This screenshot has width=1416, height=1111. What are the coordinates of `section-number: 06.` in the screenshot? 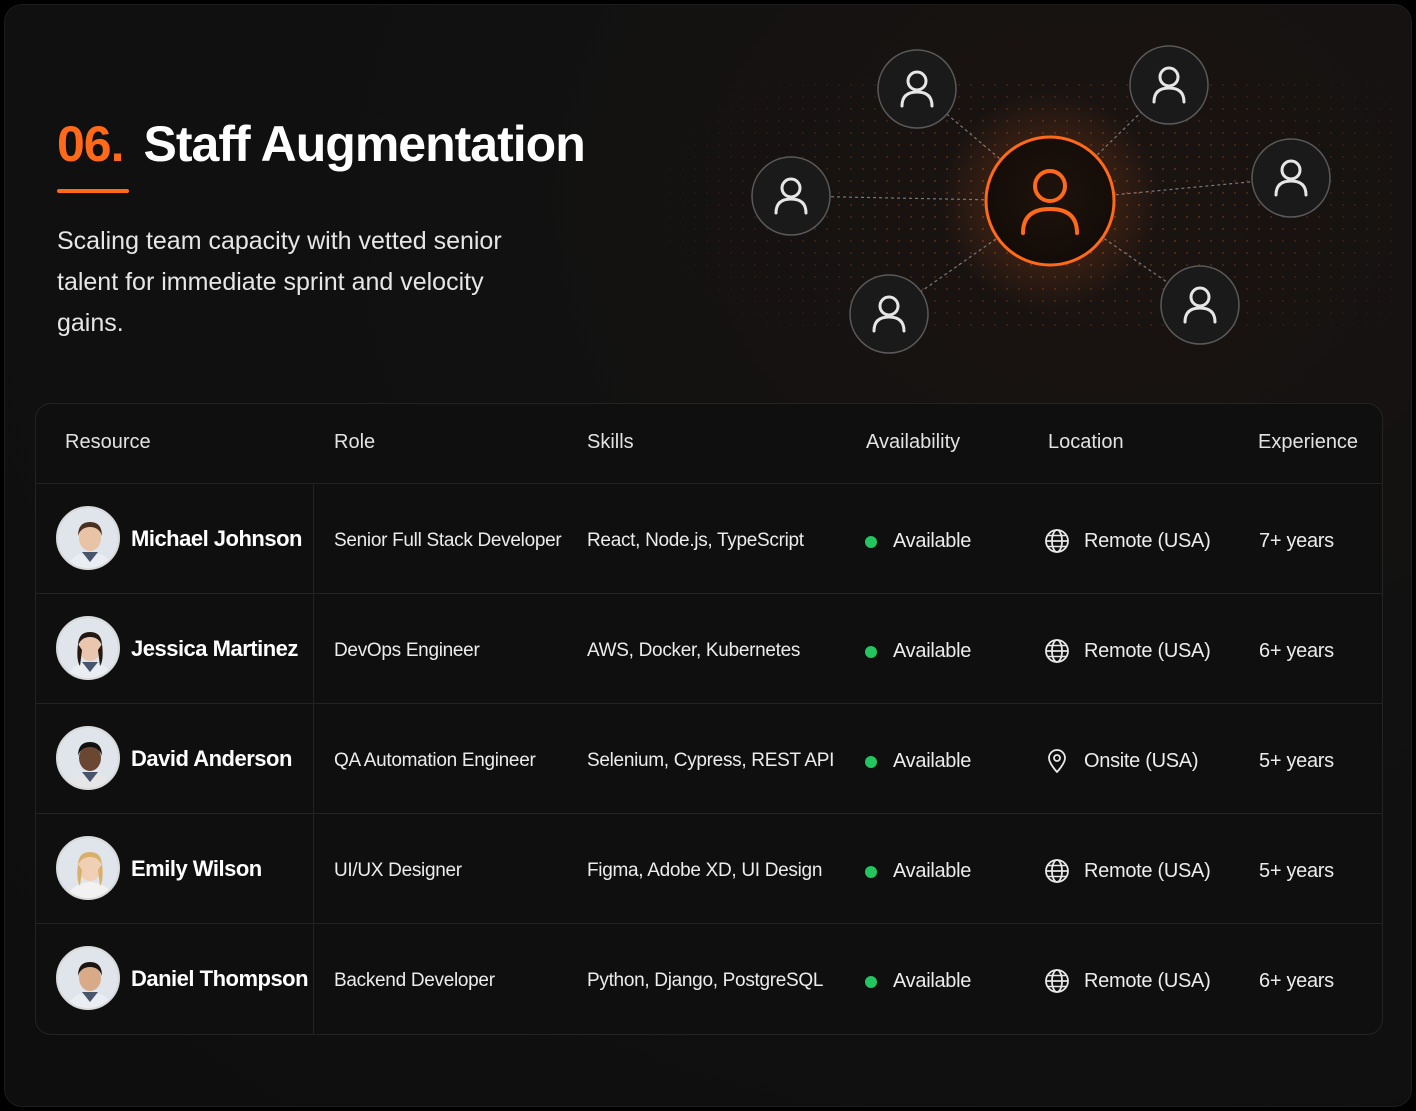 It's located at (91, 144).